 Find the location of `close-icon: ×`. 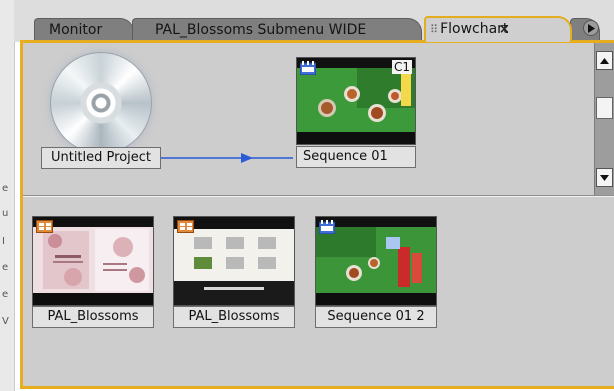

close-icon: × is located at coordinates (504, 29).